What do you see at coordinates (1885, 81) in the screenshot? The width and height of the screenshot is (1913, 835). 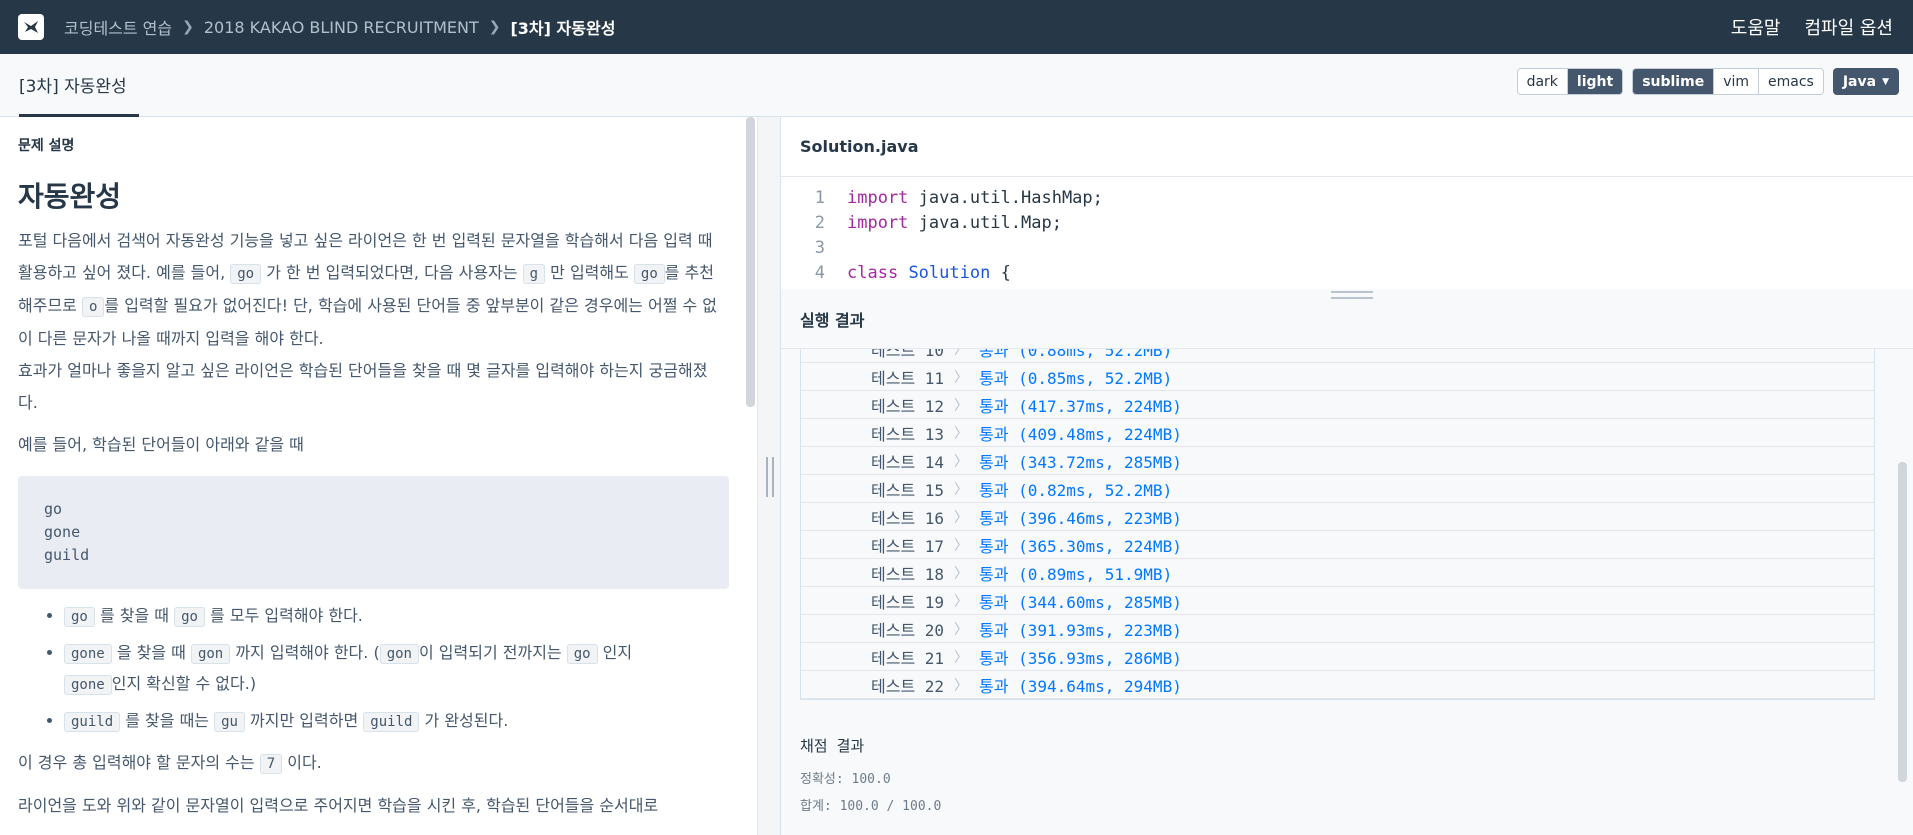 I see `caret-down-icon: ▼` at bounding box center [1885, 81].